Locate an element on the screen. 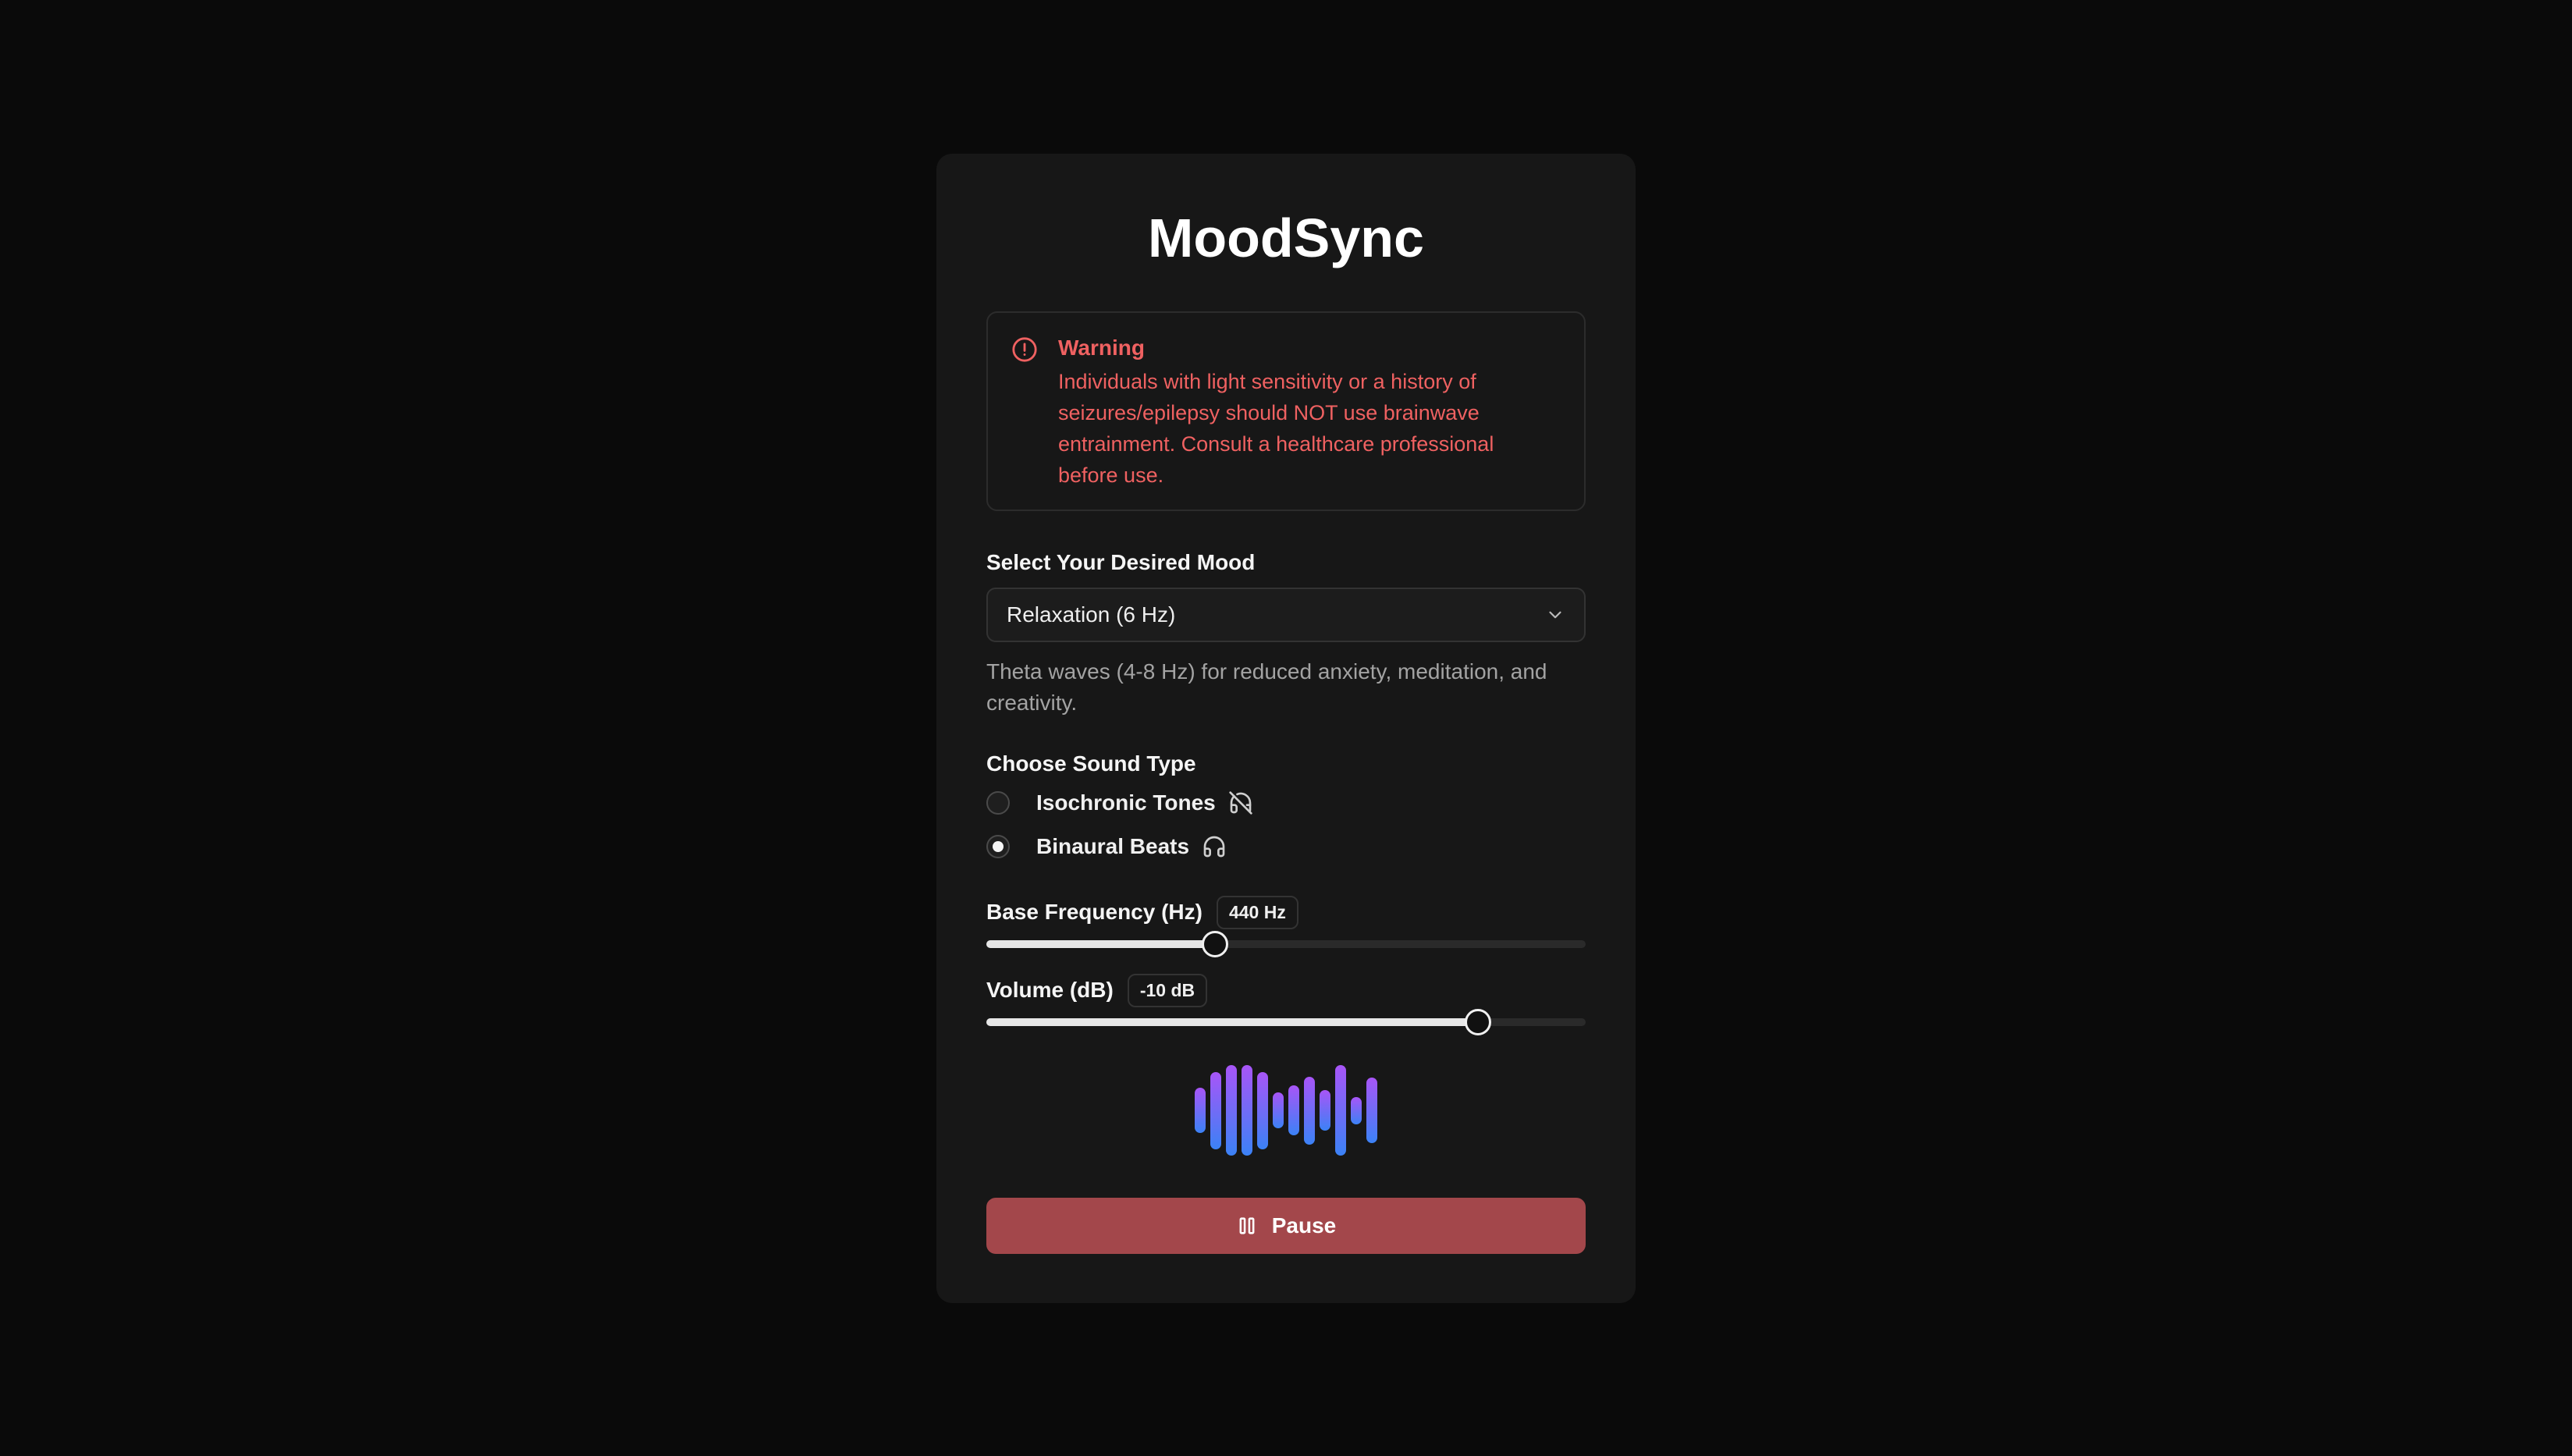 The image size is (2572, 1456). radio-button-binaural is located at coordinates (998, 847).